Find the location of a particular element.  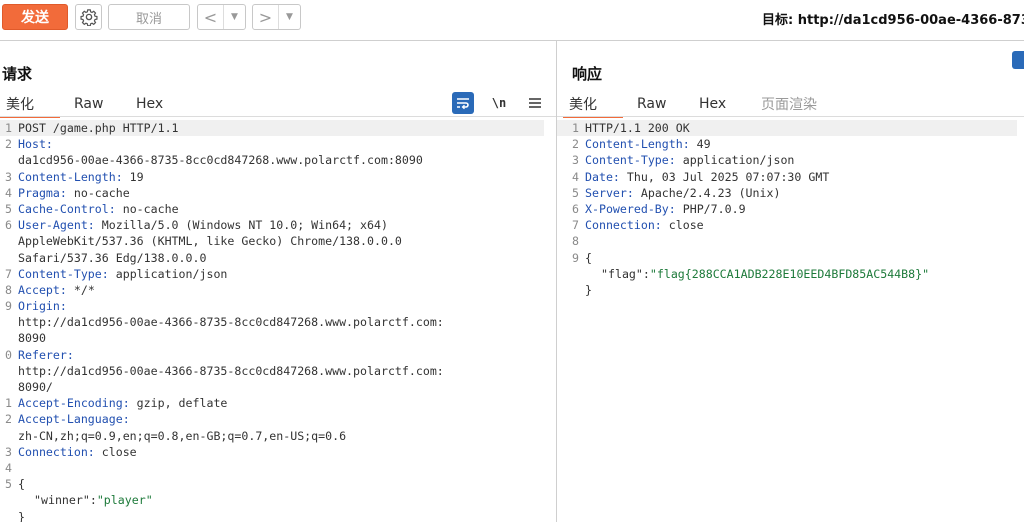

code-line: 5 Server: Apache/2.4.23 (Unix) is located at coordinates (790, 193).